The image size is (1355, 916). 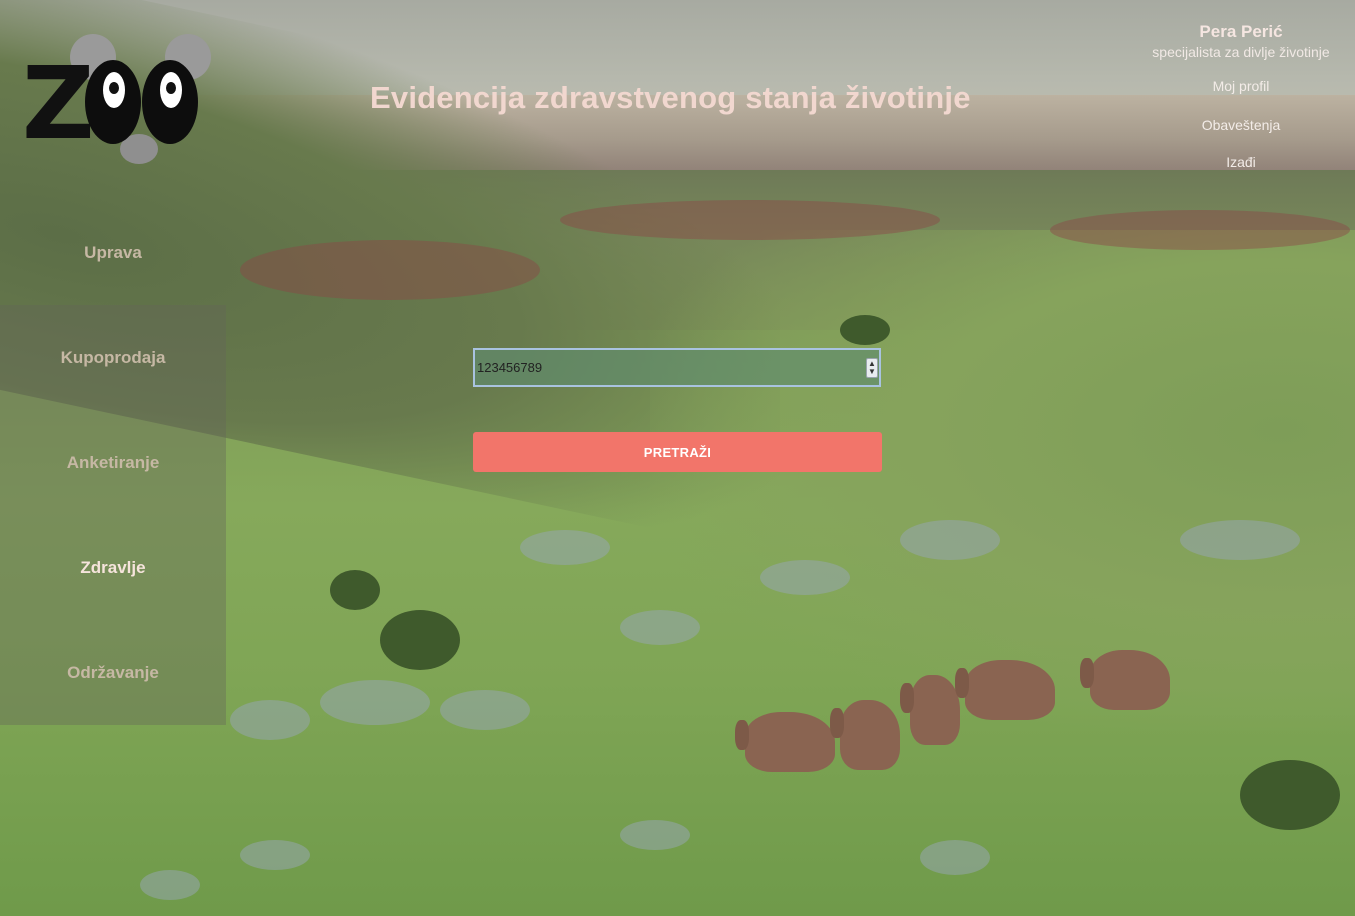 I want to click on number-spinner-icon: ▲ ▼, so click(x=872, y=368).